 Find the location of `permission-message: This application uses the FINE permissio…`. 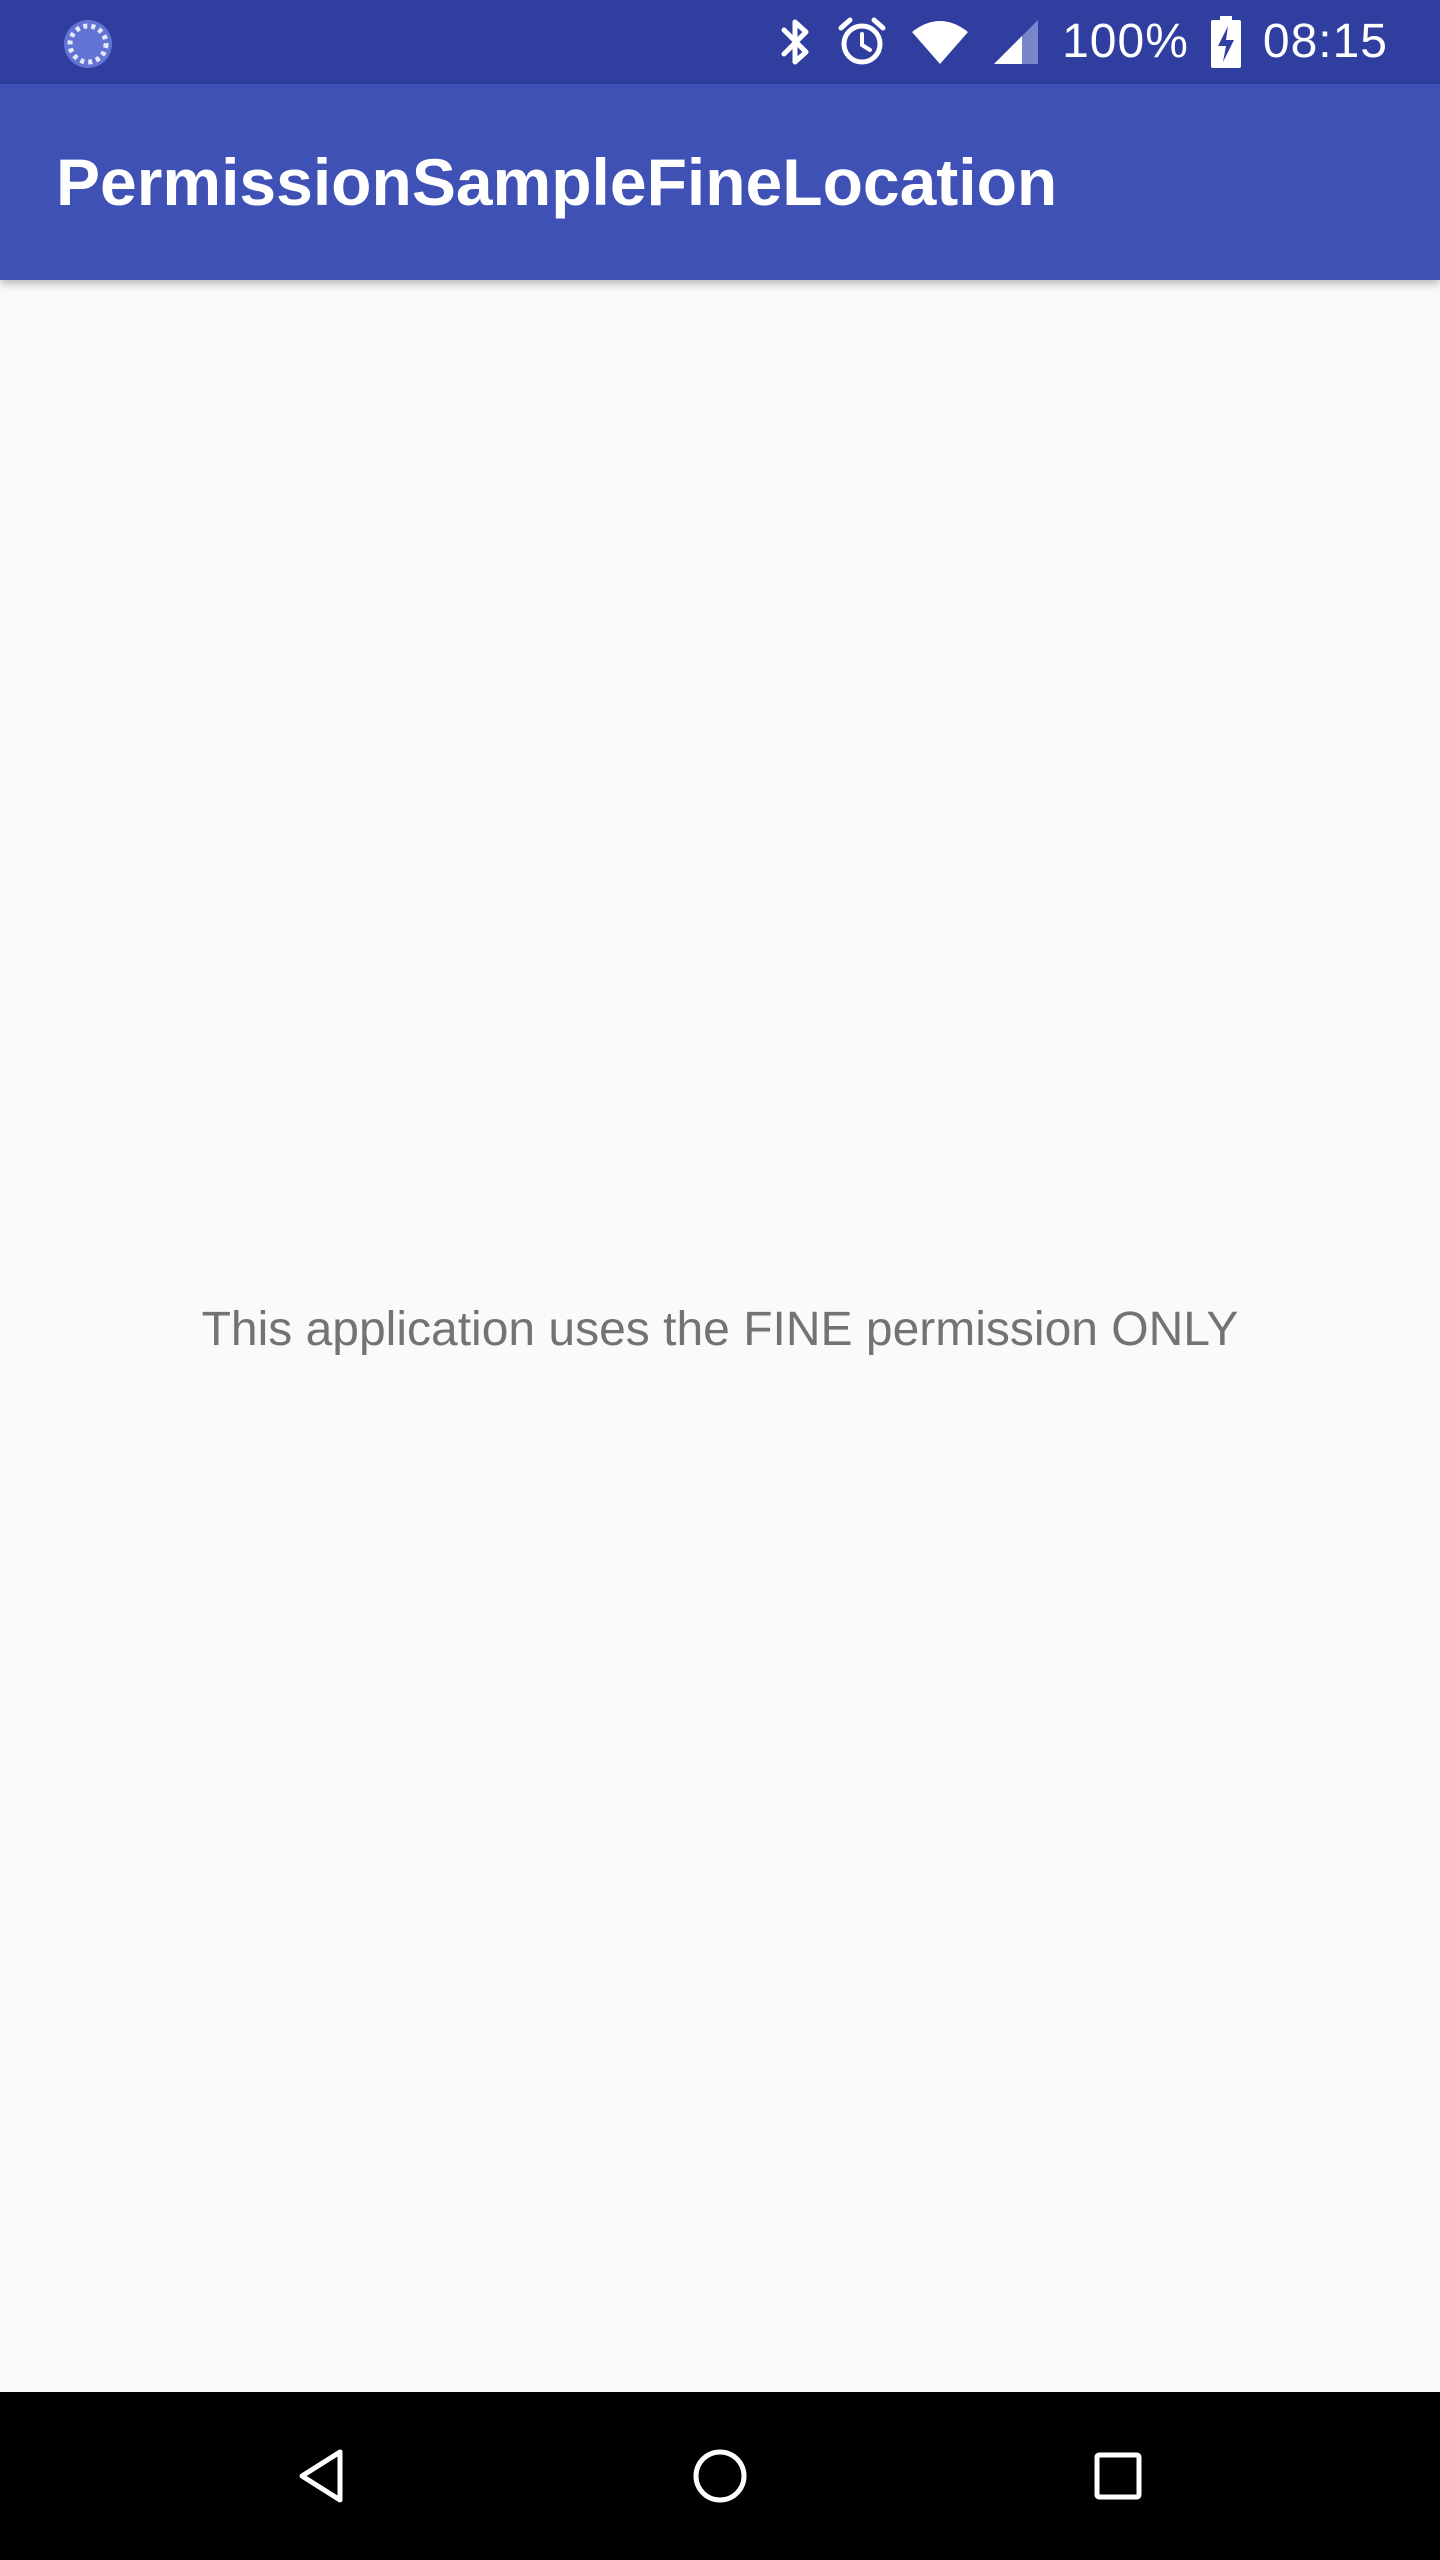

permission-message: This application uses the FINE permissio… is located at coordinates (720, 1329).